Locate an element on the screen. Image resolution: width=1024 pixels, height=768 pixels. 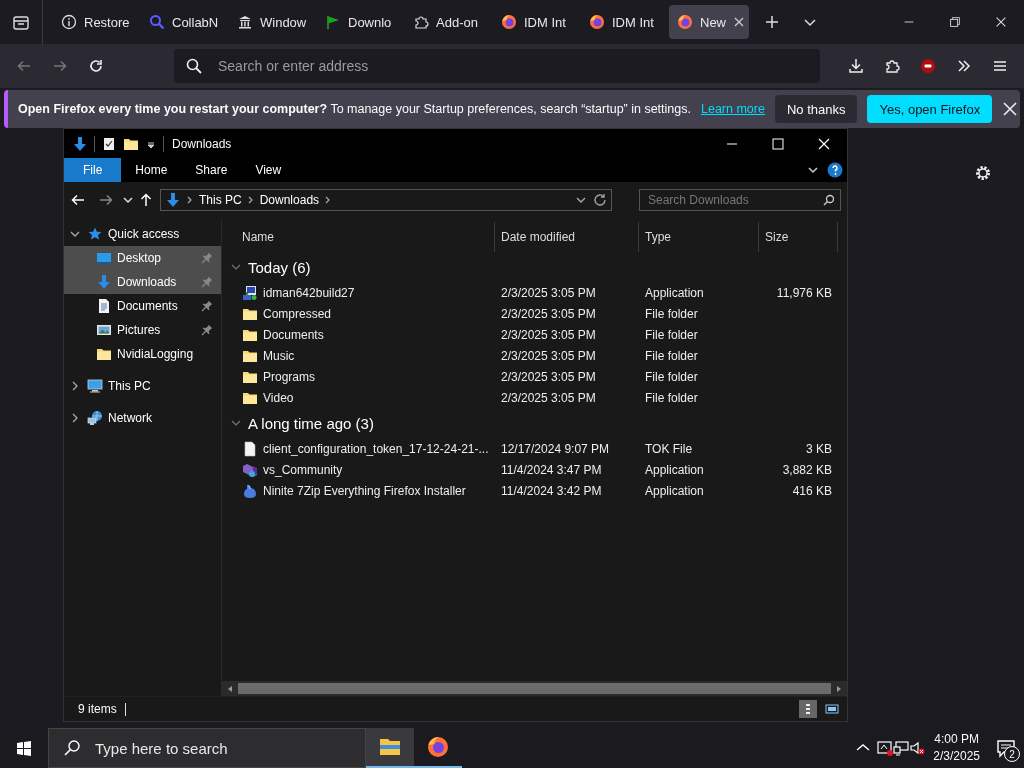
search-field: Search Downloads is located at coordinates (734, 200).